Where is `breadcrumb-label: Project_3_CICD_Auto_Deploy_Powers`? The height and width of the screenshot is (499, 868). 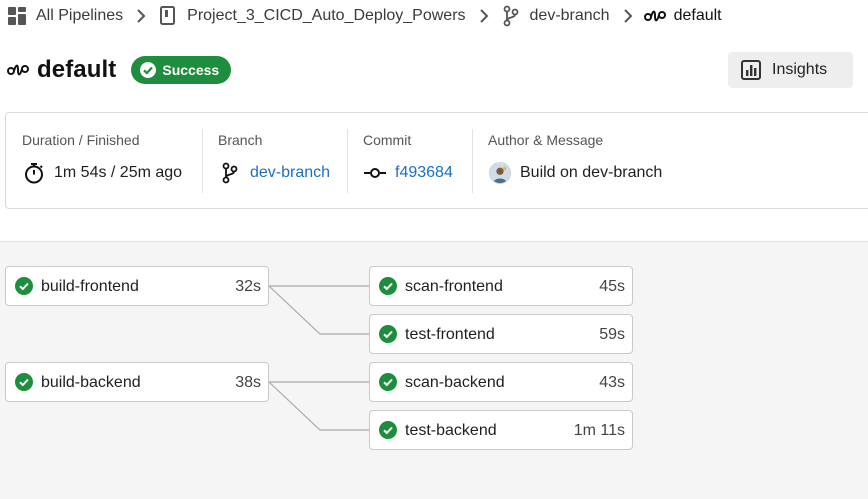
breadcrumb-label: Project_3_CICD_Auto_Deploy_Powers is located at coordinates (326, 15).